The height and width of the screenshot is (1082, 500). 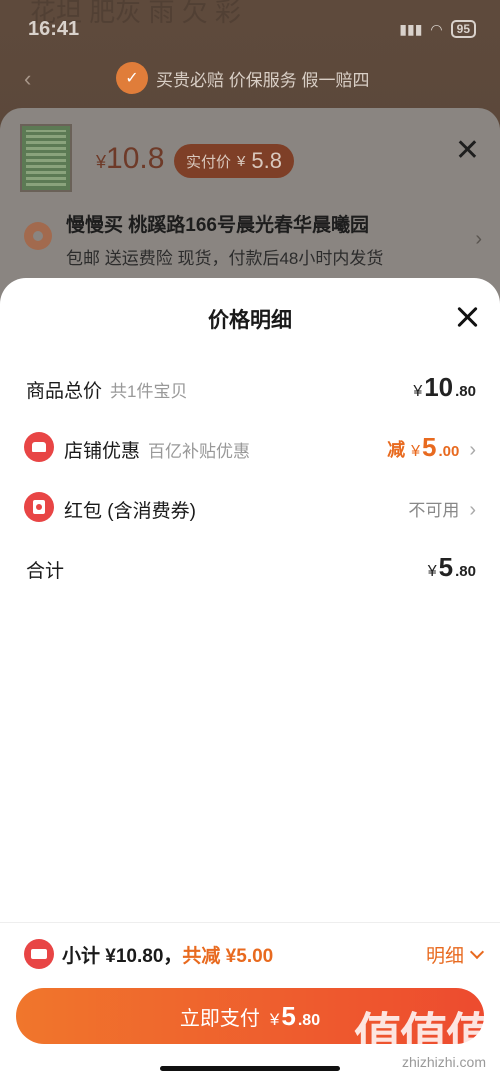 I want to click on status-time: 16:41, so click(x=54, y=29).